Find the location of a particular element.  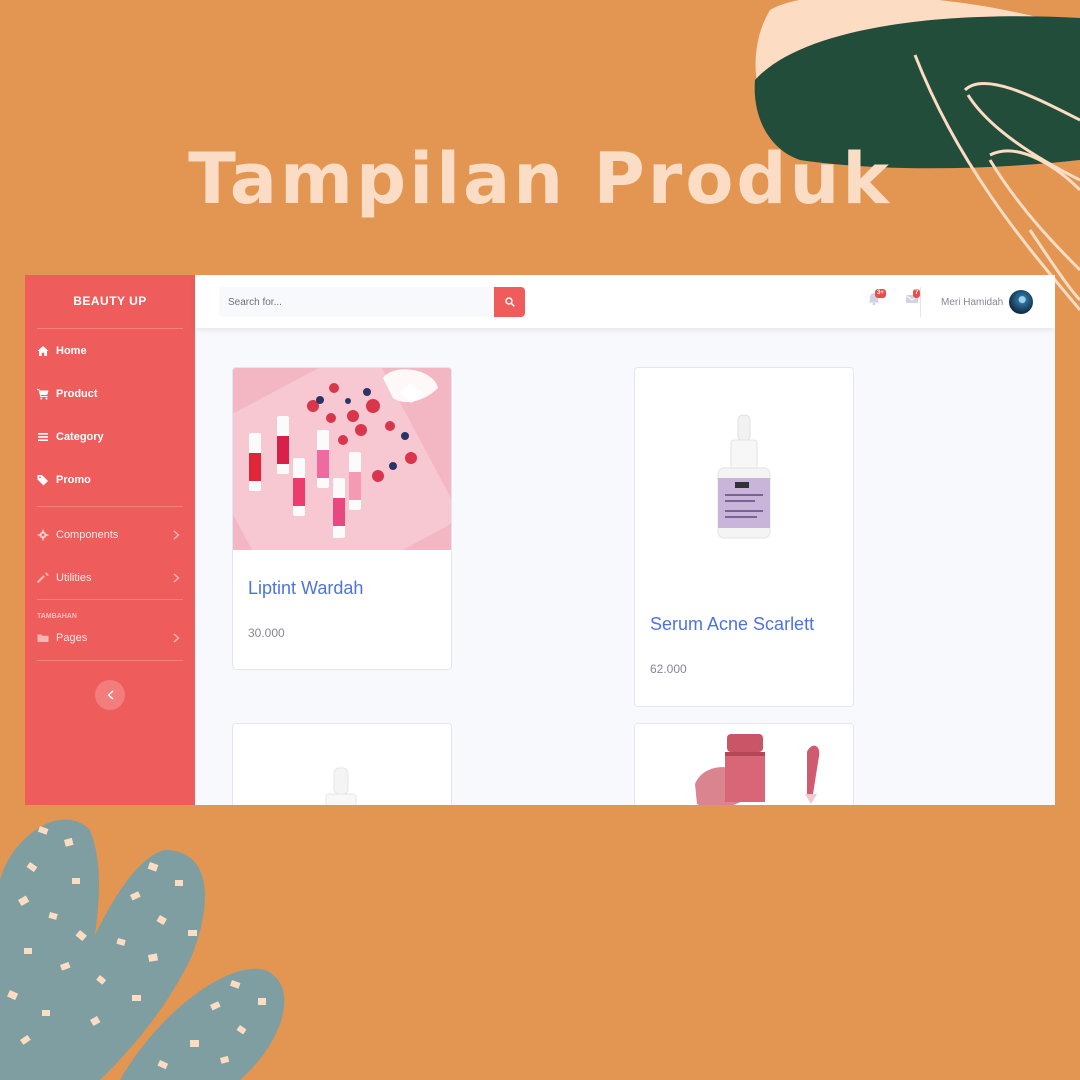

avatar is located at coordinates (1021, 302).